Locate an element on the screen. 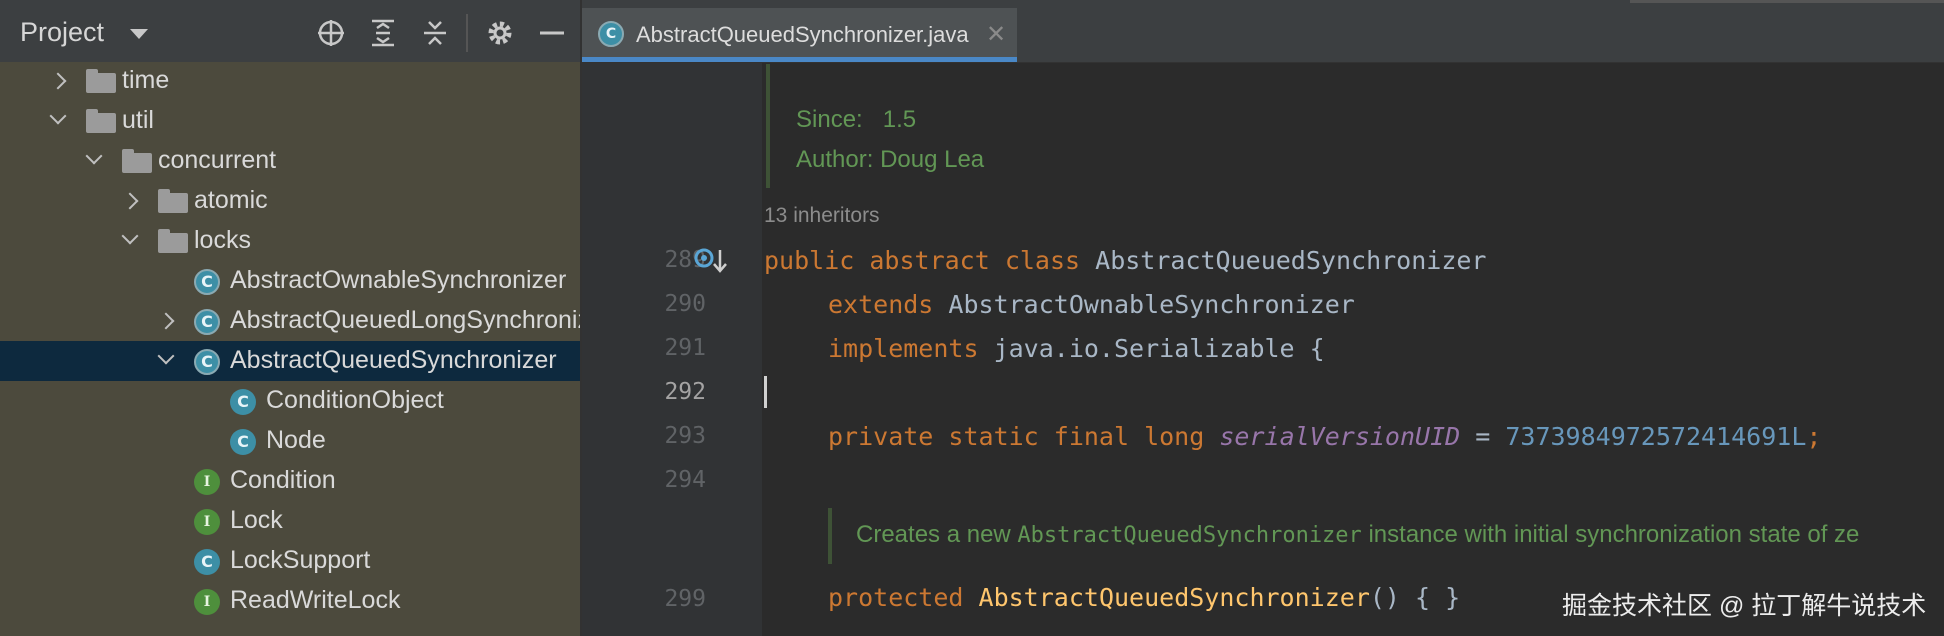 This screenshot has width=1944, height=636. code-field: serialVersionUID is located at coordinates (1340, 436).